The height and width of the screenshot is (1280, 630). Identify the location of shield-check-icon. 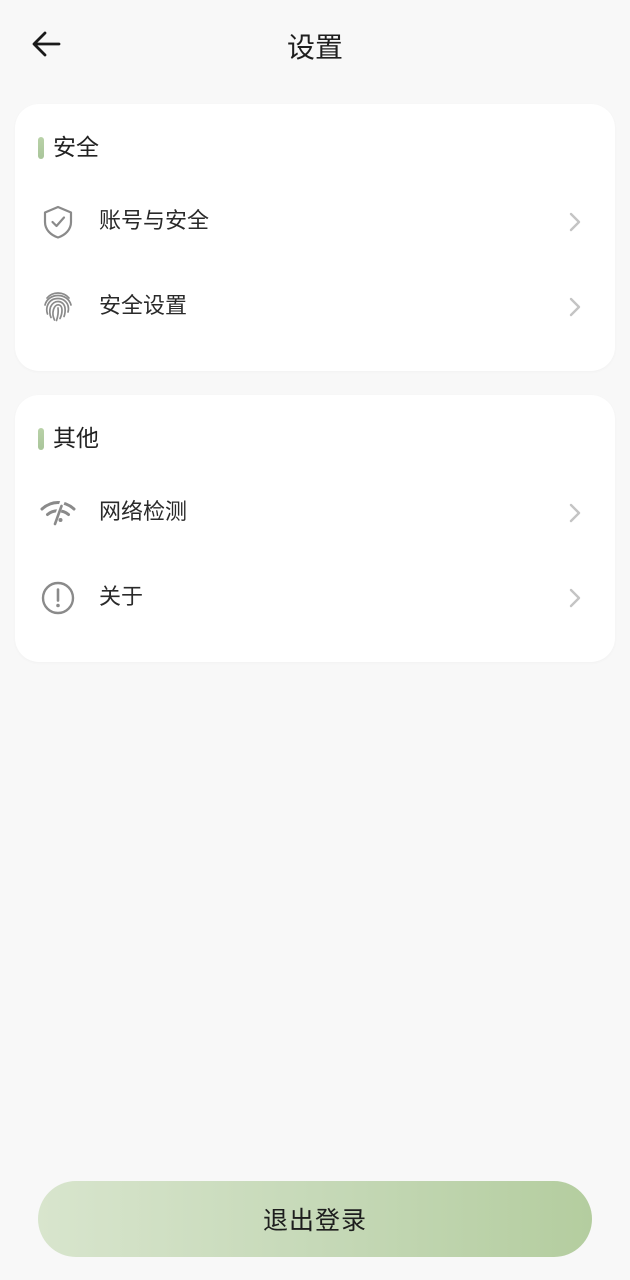
(58, 222).